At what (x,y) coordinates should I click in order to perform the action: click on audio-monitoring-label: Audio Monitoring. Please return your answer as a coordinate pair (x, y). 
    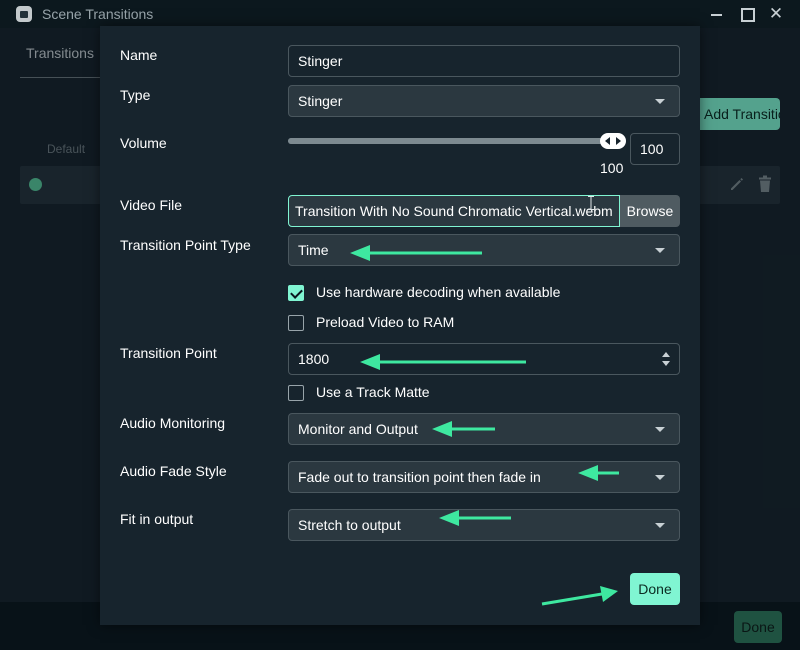
    Looking at the image, I should click on (173, 423).